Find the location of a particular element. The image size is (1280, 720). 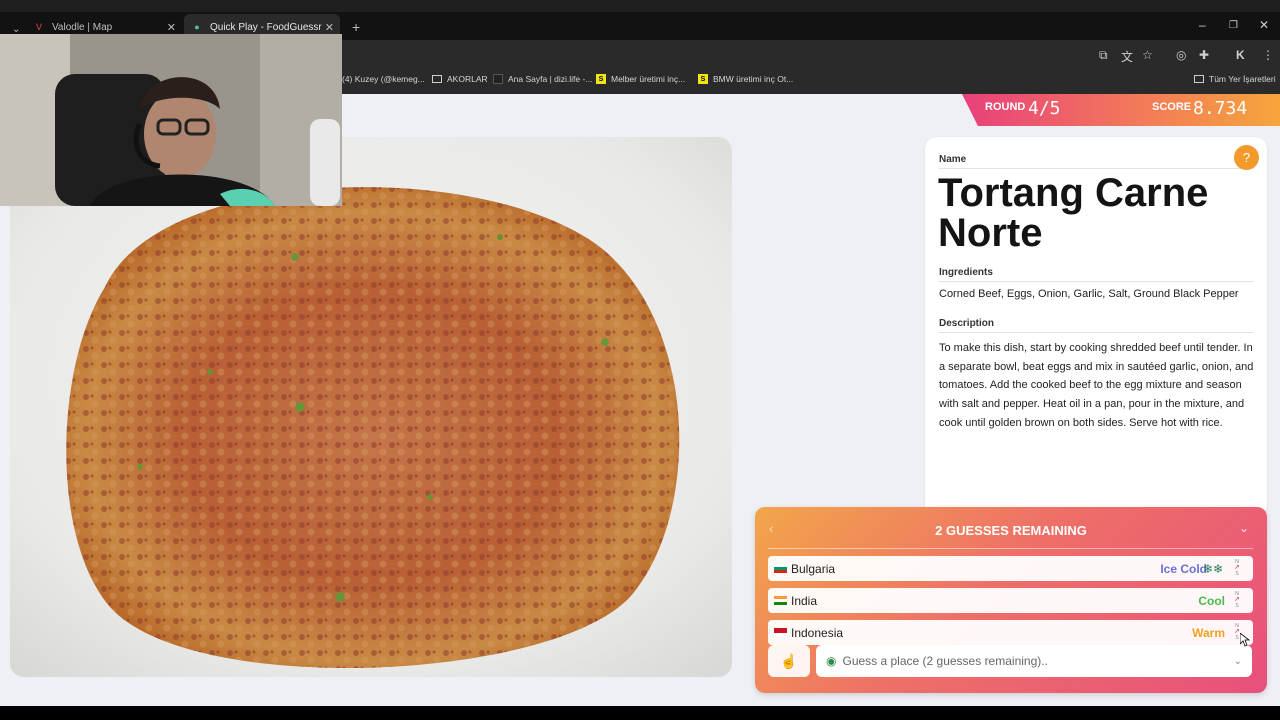

hint-button: ☝ is located at coordinates (789, 661).